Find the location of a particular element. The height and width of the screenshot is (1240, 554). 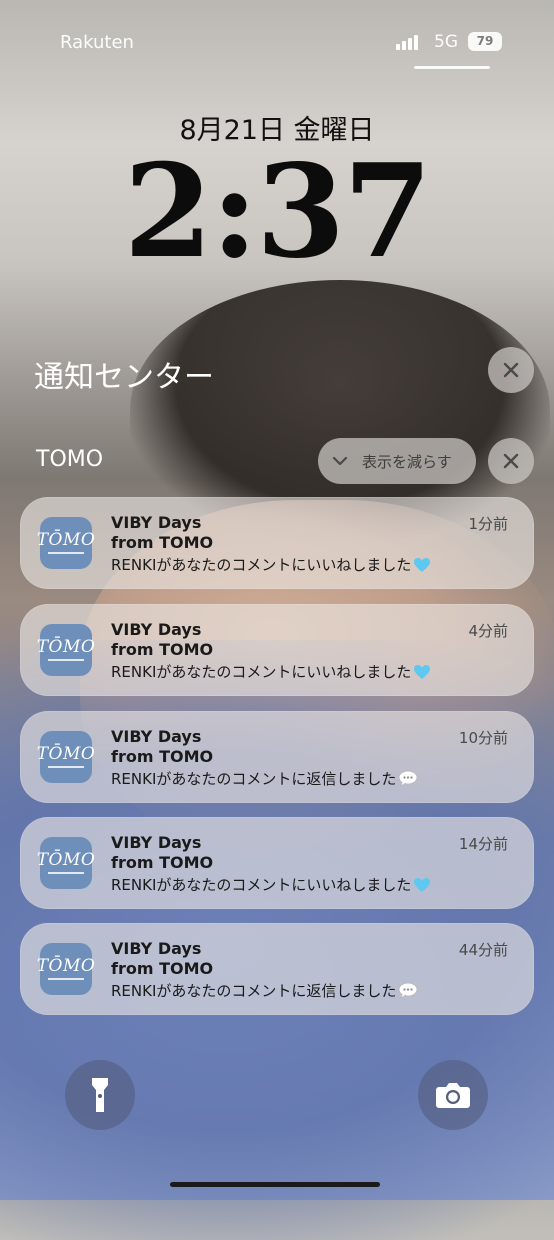

lock-time: 2:37 is located at coordinates (277, 212).